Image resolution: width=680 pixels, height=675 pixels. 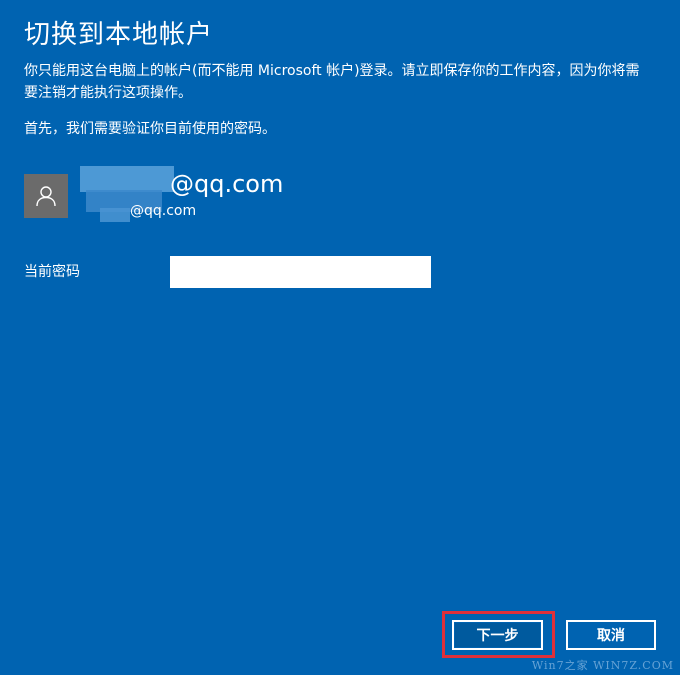 I want to click on account-name: @qq.com, so click(x=227, y=184).